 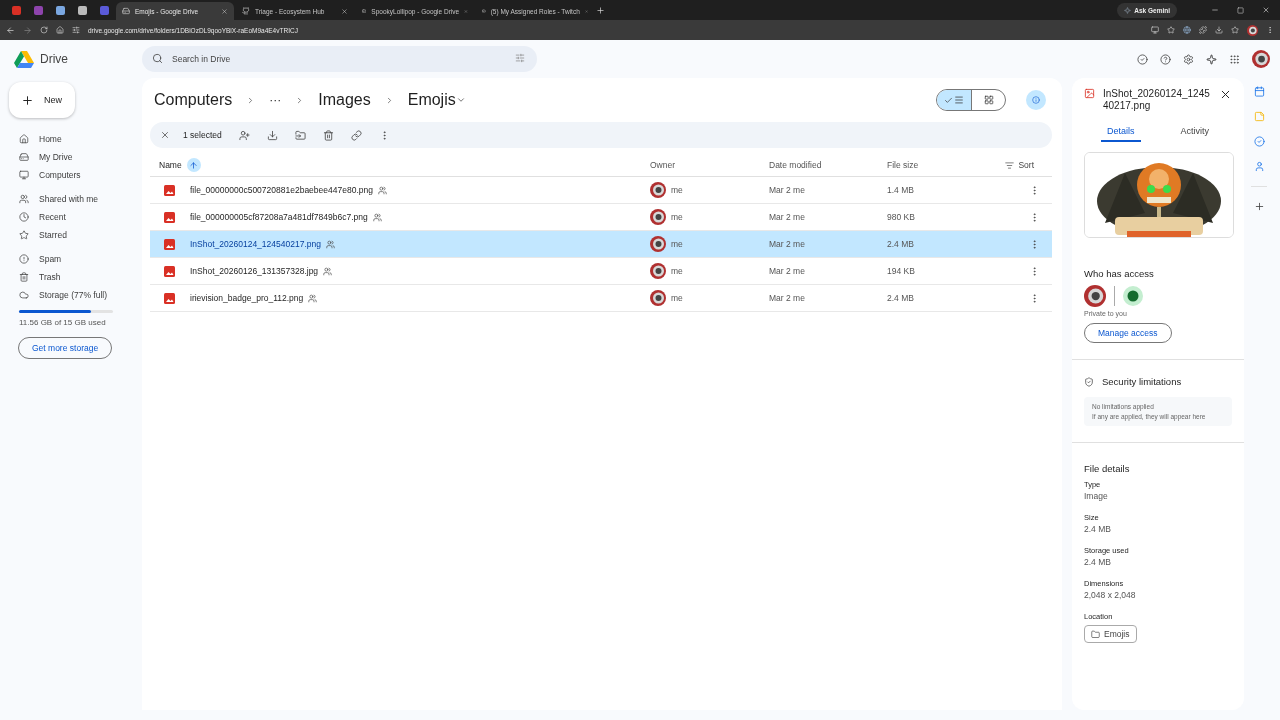 What do you see at coordinates (1121, 132) in the screenshot?
I see `panel-tab: Details` at bounding box center [1121, 132].